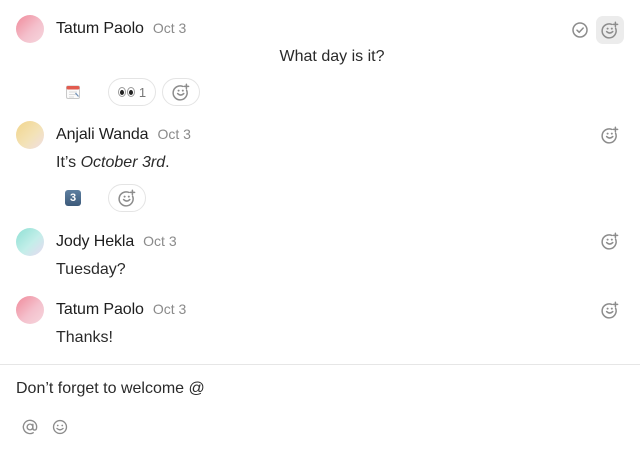 Image resolution: width=640 pixels, height=457 pixels. I want to click on reaction-bar: 3, so click(108, 198).